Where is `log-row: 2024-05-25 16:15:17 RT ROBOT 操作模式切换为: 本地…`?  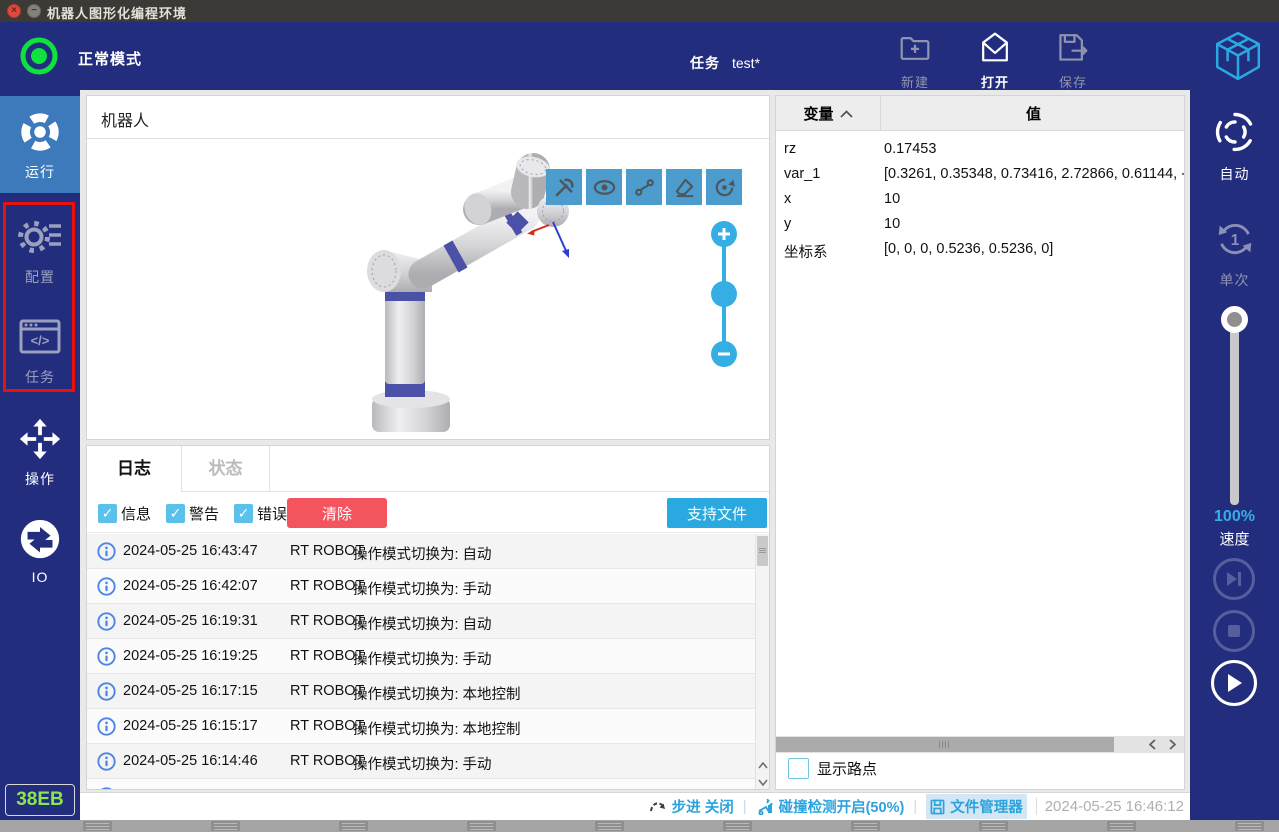
log-row: 2024-05-25 16:15:17 RT ROBOT 操作模式切换为: 本地… is located at coordinates (428, 726).